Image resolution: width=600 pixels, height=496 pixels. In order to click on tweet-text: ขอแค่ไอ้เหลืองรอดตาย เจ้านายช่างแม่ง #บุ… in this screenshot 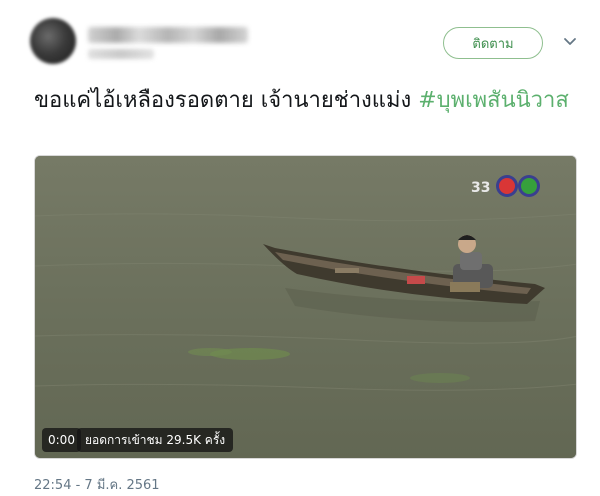, I will do `click(304, 101)`.